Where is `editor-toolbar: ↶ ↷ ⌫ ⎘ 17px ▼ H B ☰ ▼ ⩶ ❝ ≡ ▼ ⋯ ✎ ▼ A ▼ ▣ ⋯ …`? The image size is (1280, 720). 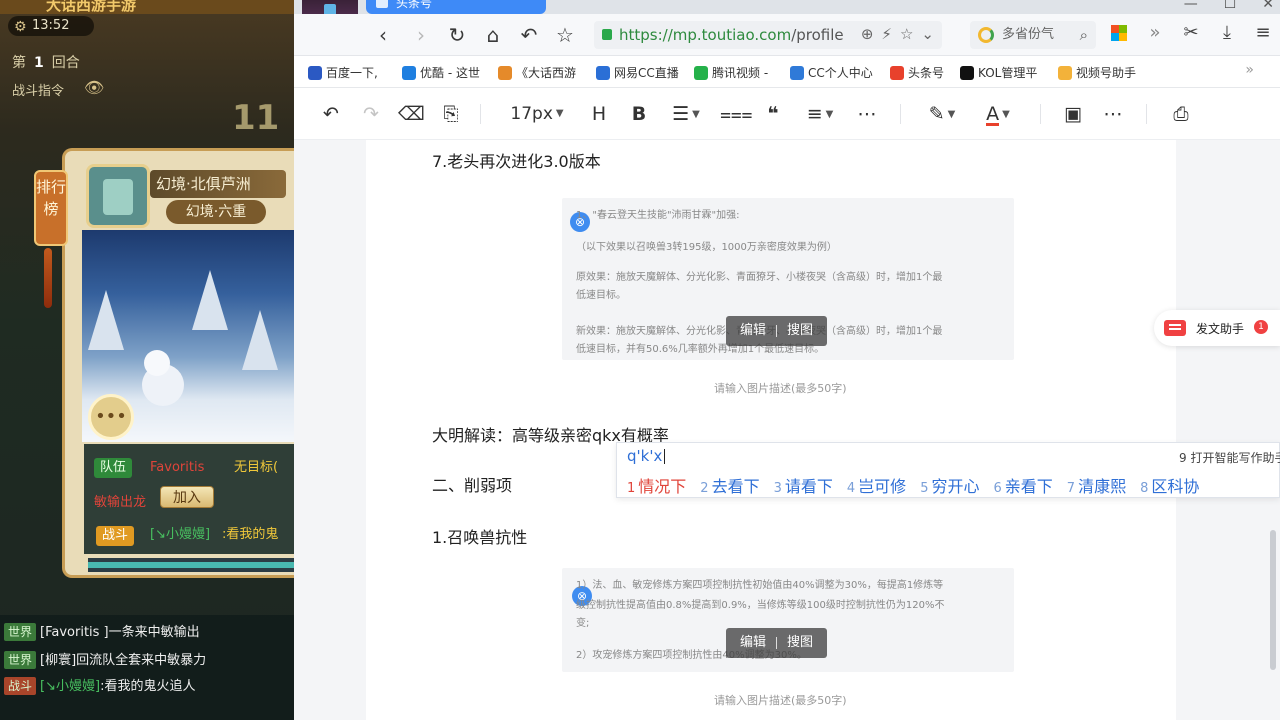
editor-toolbar: ↶ ↷ ⌫ ⎘ 17px ▼ H B ☰ ▼ ⩶ ❝ ≡ ▼ ⋯ ✎ ▼ A ▼ ▣ ⋯ … is located at coordinates (787, 114).